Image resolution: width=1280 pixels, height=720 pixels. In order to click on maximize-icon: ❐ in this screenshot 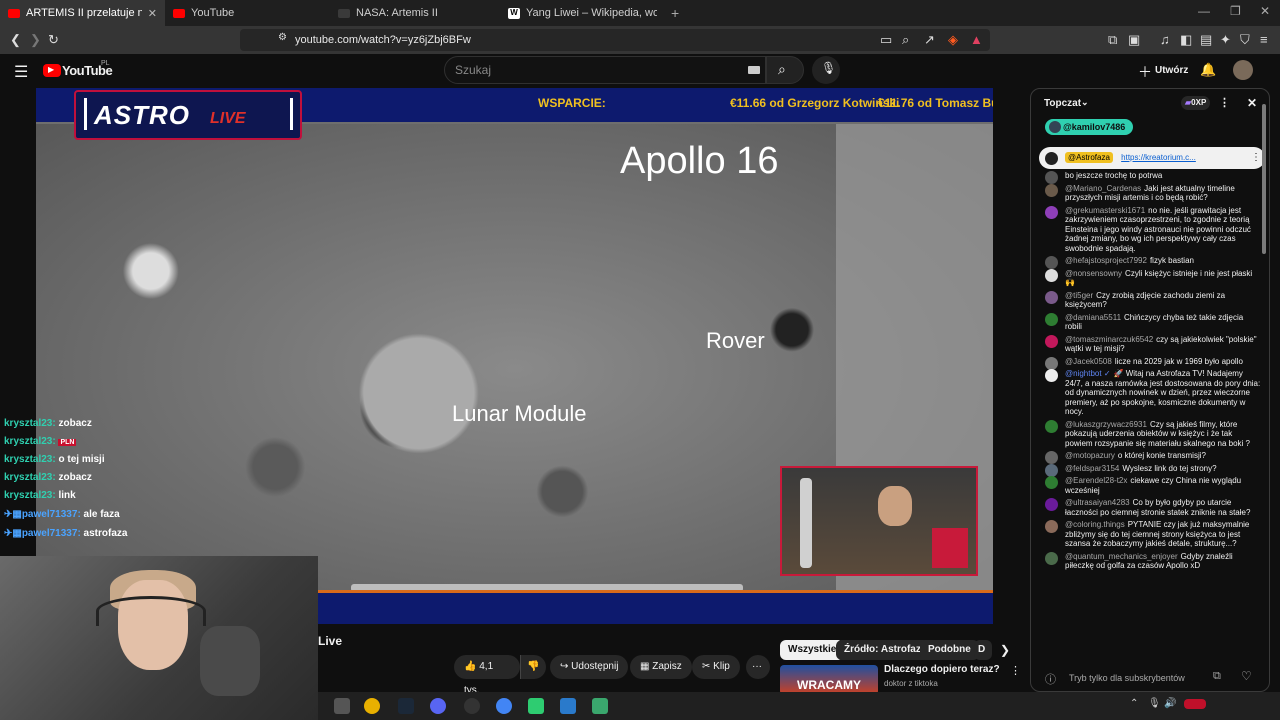, I will do `click(1235, 11)`.